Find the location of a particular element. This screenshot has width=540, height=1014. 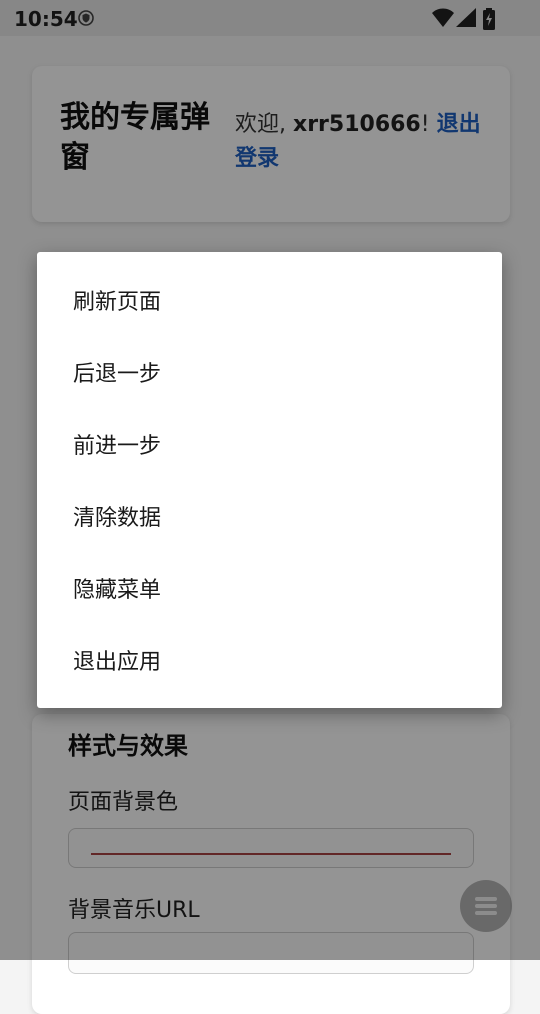

menu-item-hide-menu: 隐藏菜单 is located at coordinates (269, 588).